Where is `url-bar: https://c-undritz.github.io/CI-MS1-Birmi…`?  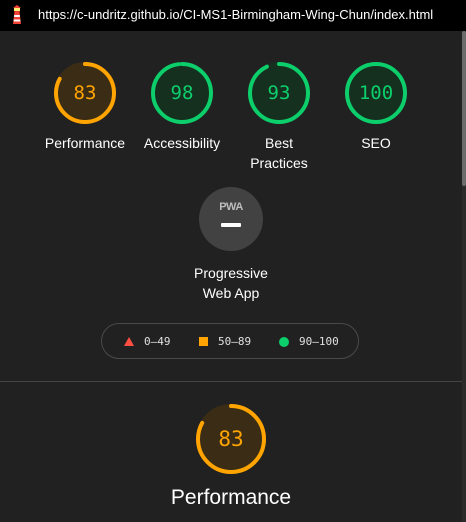
url-bar: https://c-undritz.github.io/CI-MS1-Birmi… is located at coordinates (233, 15).